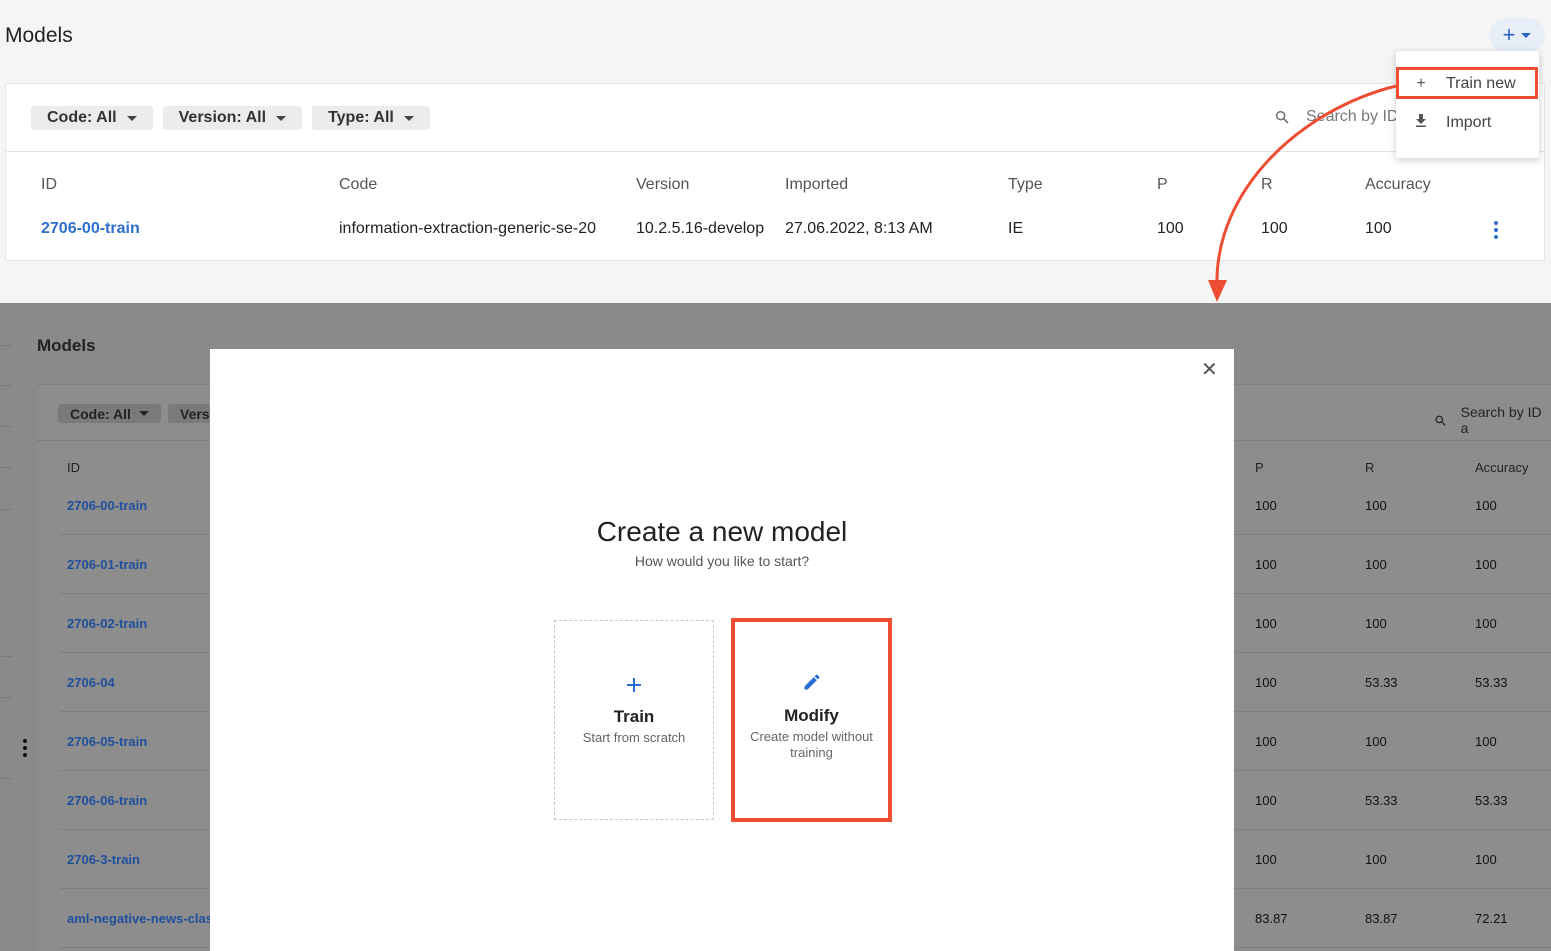 The height and width of the screenshot is (951, 1551). I want to click on divider, so click(775, 151).